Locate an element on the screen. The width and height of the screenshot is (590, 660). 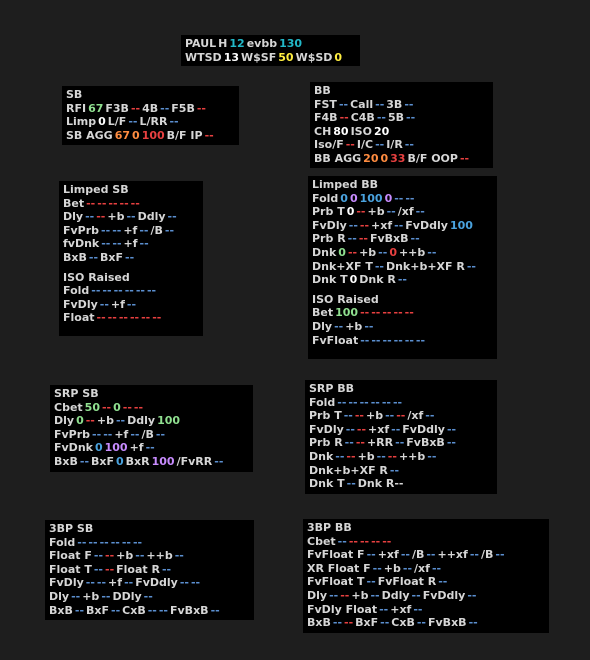
stat-value: 33 is located at coordinates (398, 158).